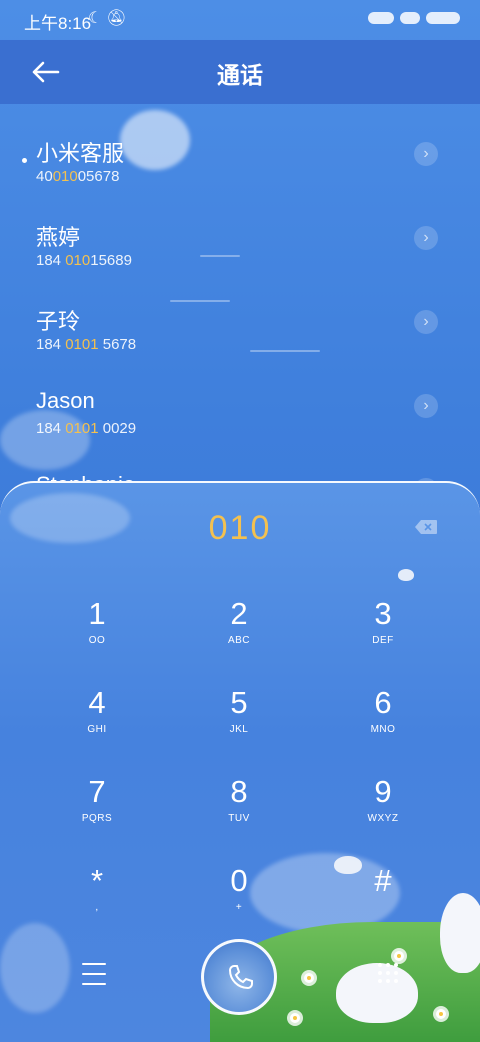  I want to click on contact-name: 燕婷, so click(58, 237).